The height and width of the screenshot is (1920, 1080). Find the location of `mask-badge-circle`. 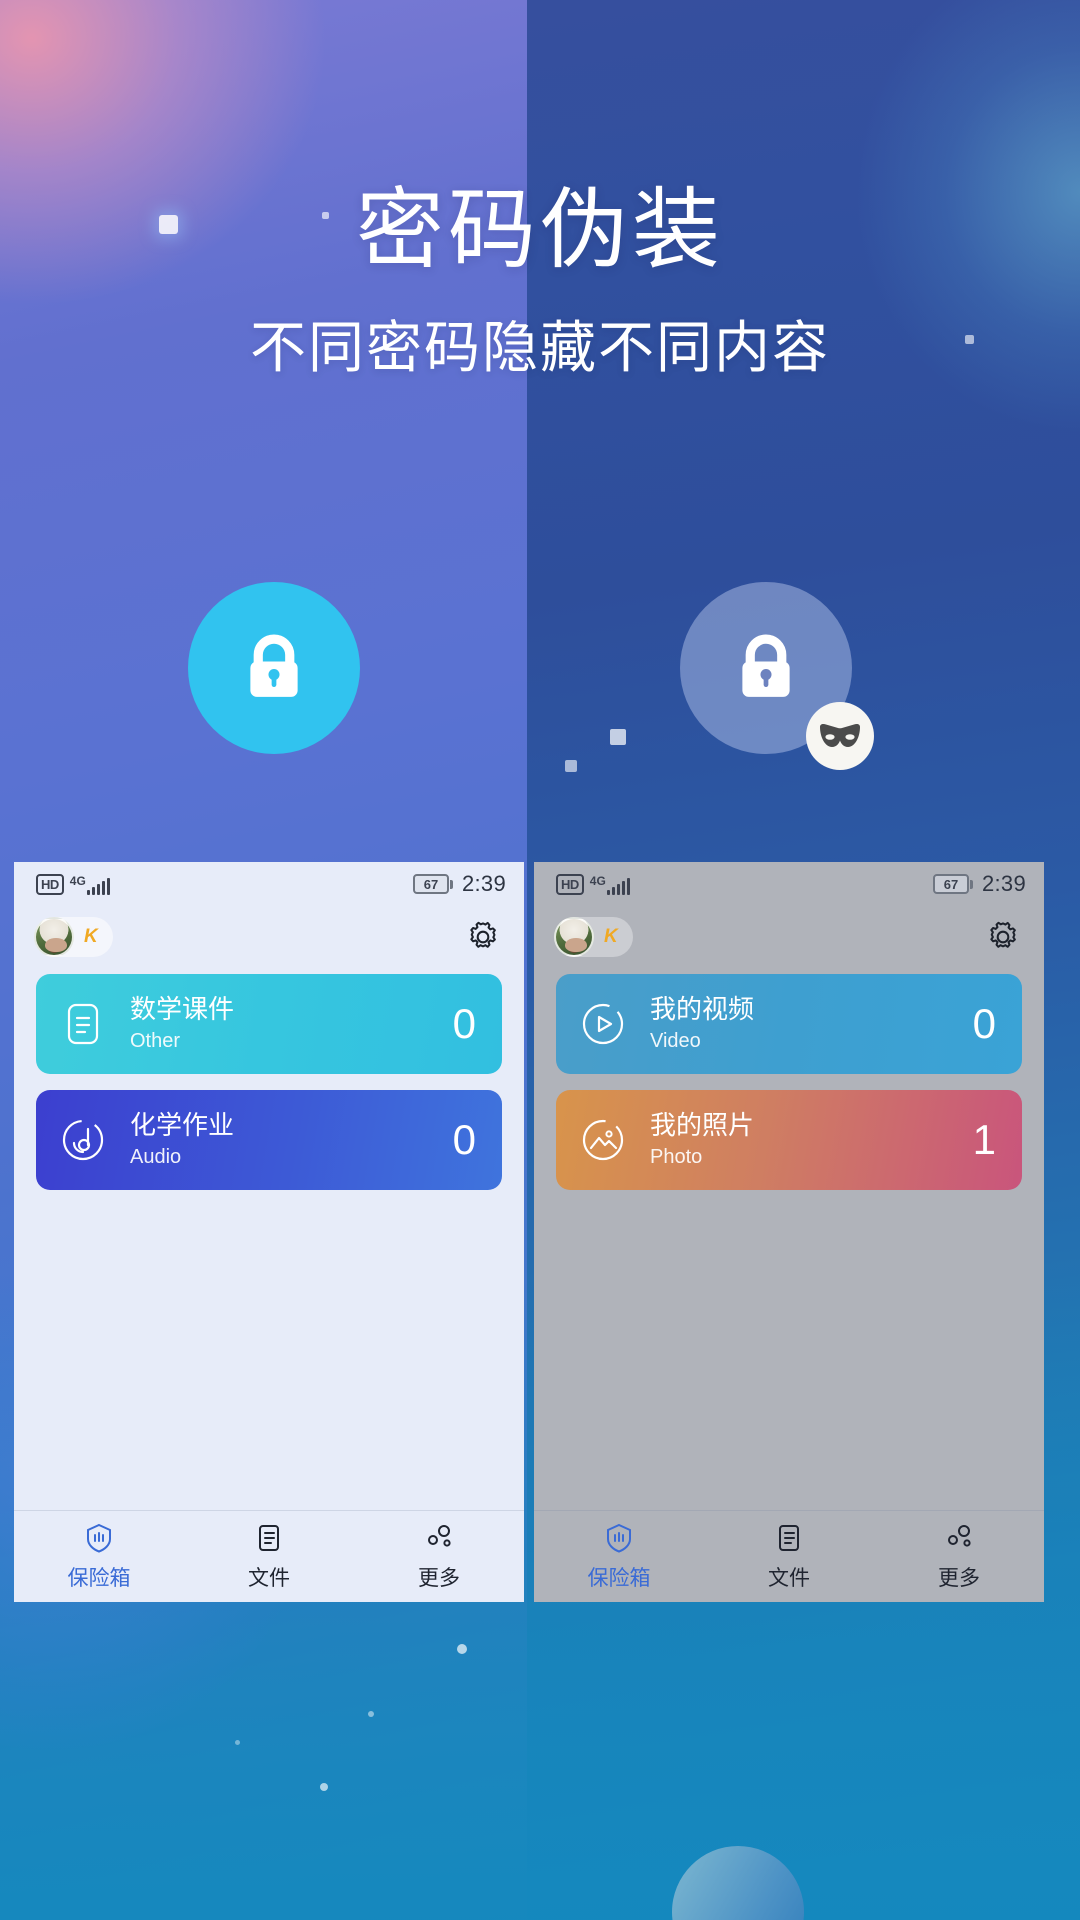

mask-badge-circle is located at coordinates (840, 736).